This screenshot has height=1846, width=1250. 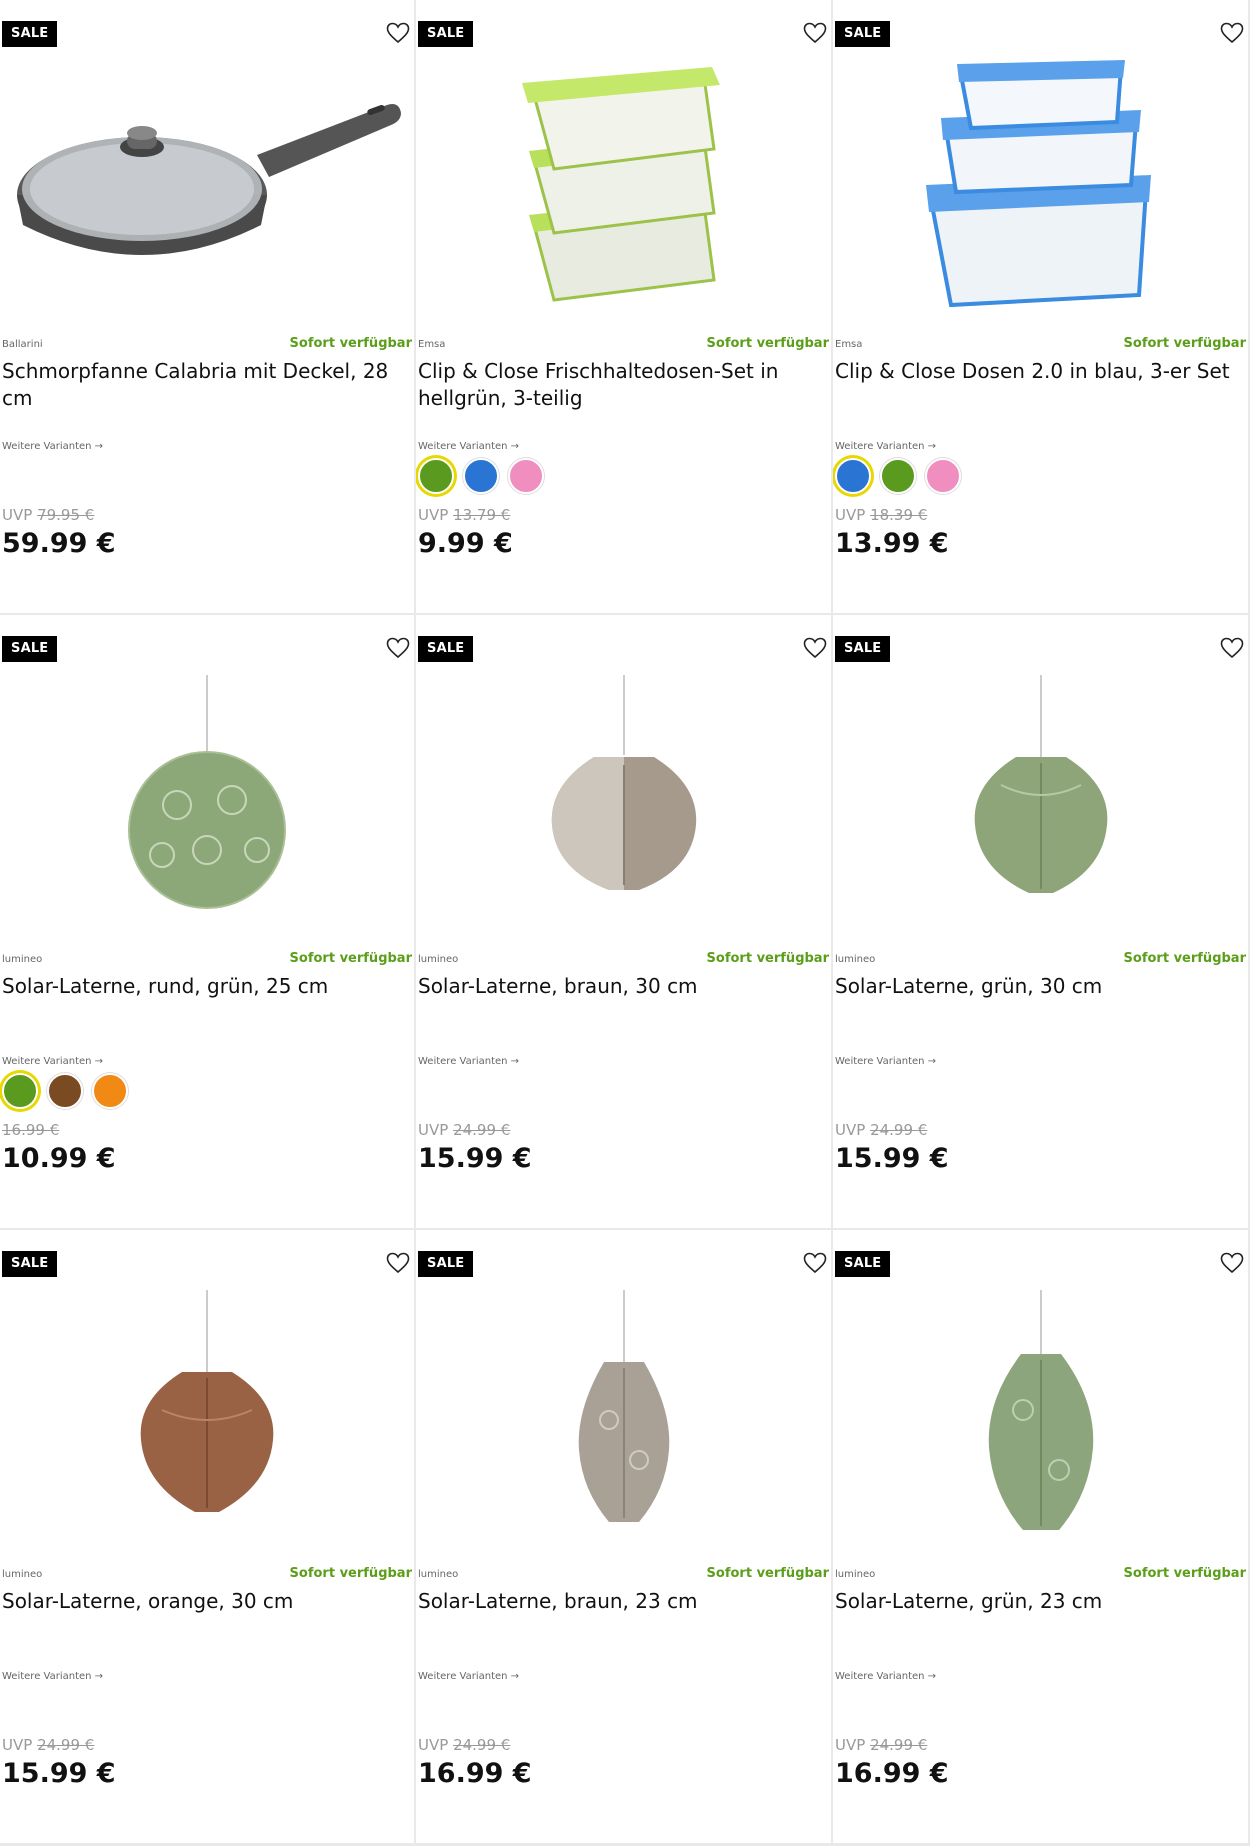 I want to click on uvp-price: UVP 13.79 €, so click(x=464, y=515).